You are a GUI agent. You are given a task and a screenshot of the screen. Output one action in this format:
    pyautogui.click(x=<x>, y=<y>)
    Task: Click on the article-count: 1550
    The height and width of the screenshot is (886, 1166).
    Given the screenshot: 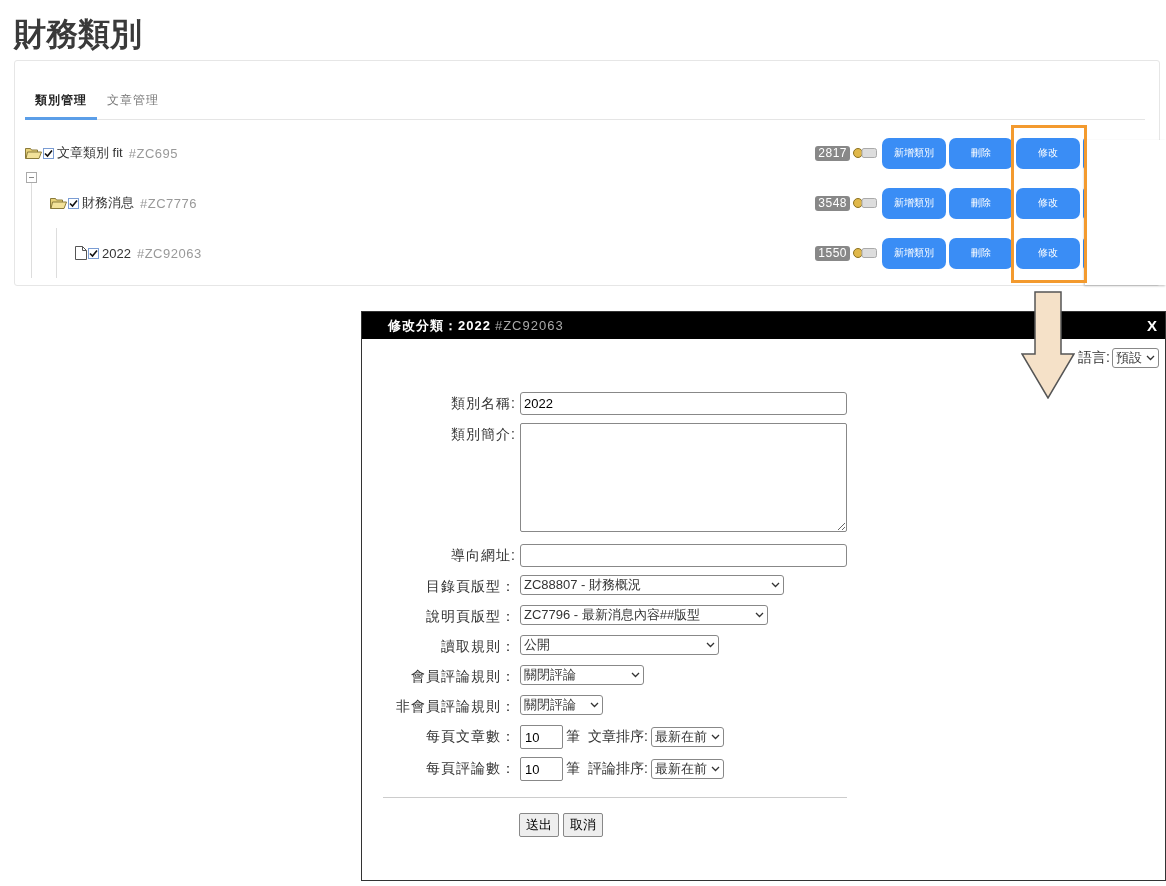 What is the action you would take?
    pyautogui.click(x=832, y=253)
    